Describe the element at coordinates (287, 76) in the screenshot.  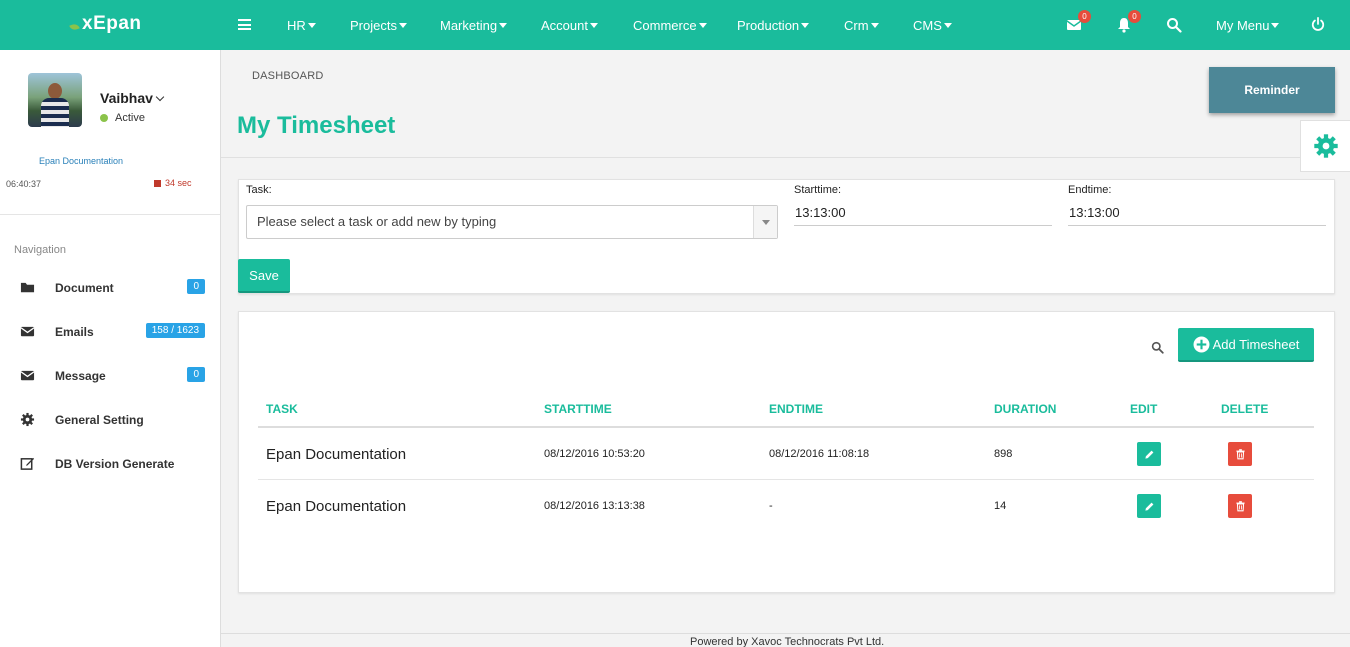
I see `breadcrumb: DASHBOARD` at that location.